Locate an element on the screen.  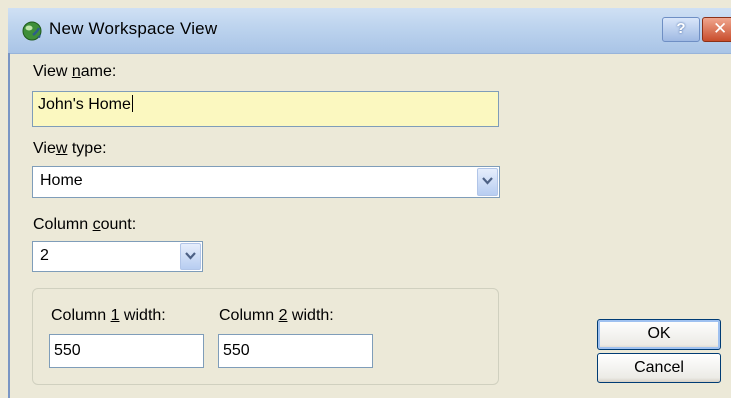
app-globe-icon is located at coordinates (32, 31).